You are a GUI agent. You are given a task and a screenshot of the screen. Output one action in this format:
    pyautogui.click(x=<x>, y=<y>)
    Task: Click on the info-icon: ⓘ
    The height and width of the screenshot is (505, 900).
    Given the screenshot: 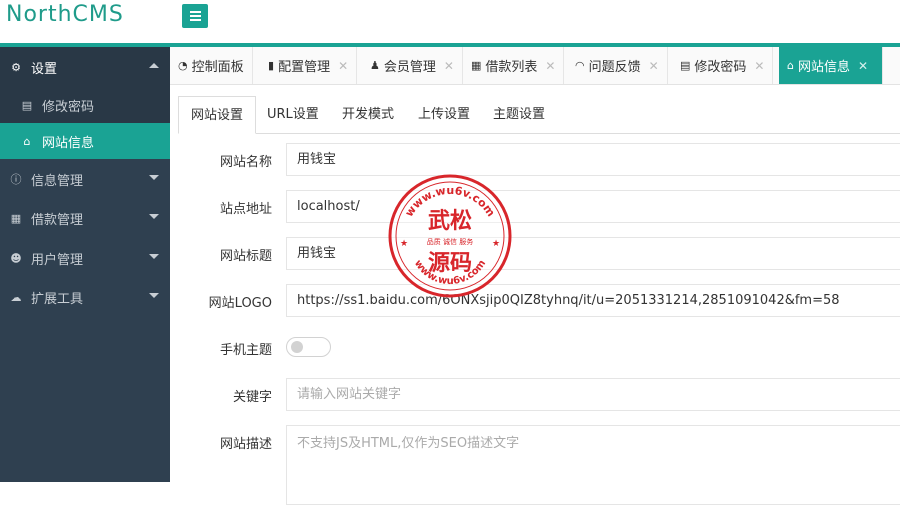 What is the action you would take?
    pyautogui.click(x=16, y=179)
    